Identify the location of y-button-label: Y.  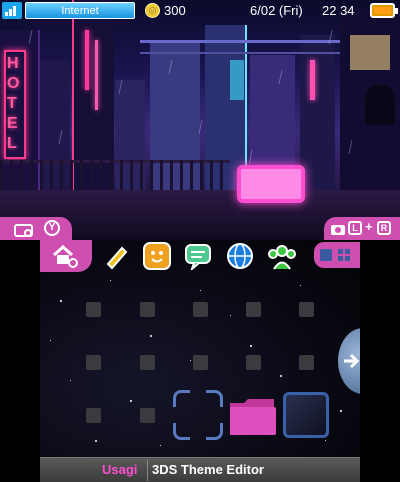
(52, 227).